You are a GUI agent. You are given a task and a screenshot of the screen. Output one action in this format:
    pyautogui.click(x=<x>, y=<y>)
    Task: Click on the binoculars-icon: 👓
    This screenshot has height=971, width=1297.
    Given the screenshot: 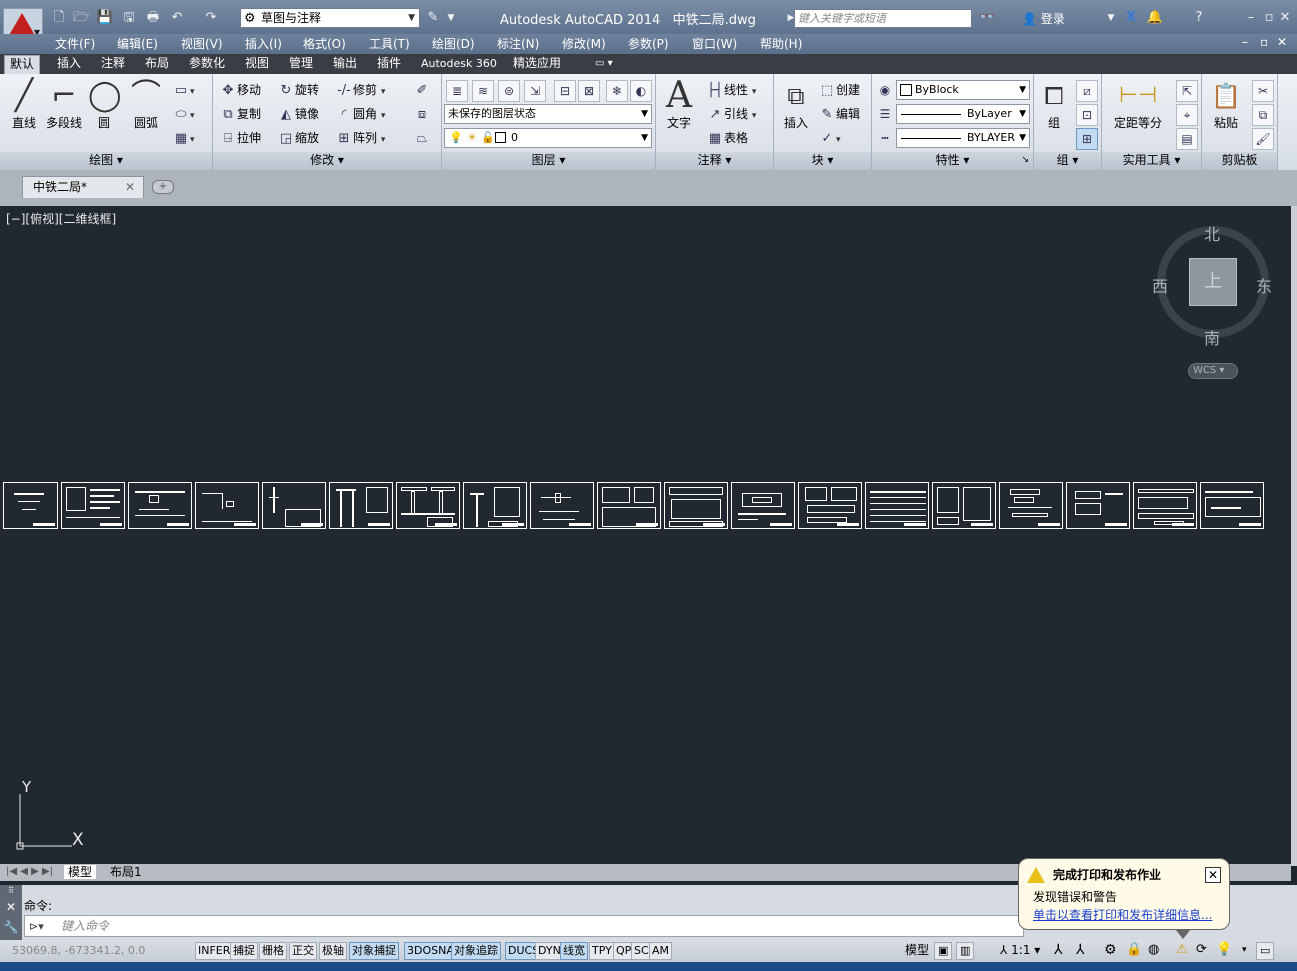 What is the action you would take?
    pyautogui.click(x=987, y=18)
    